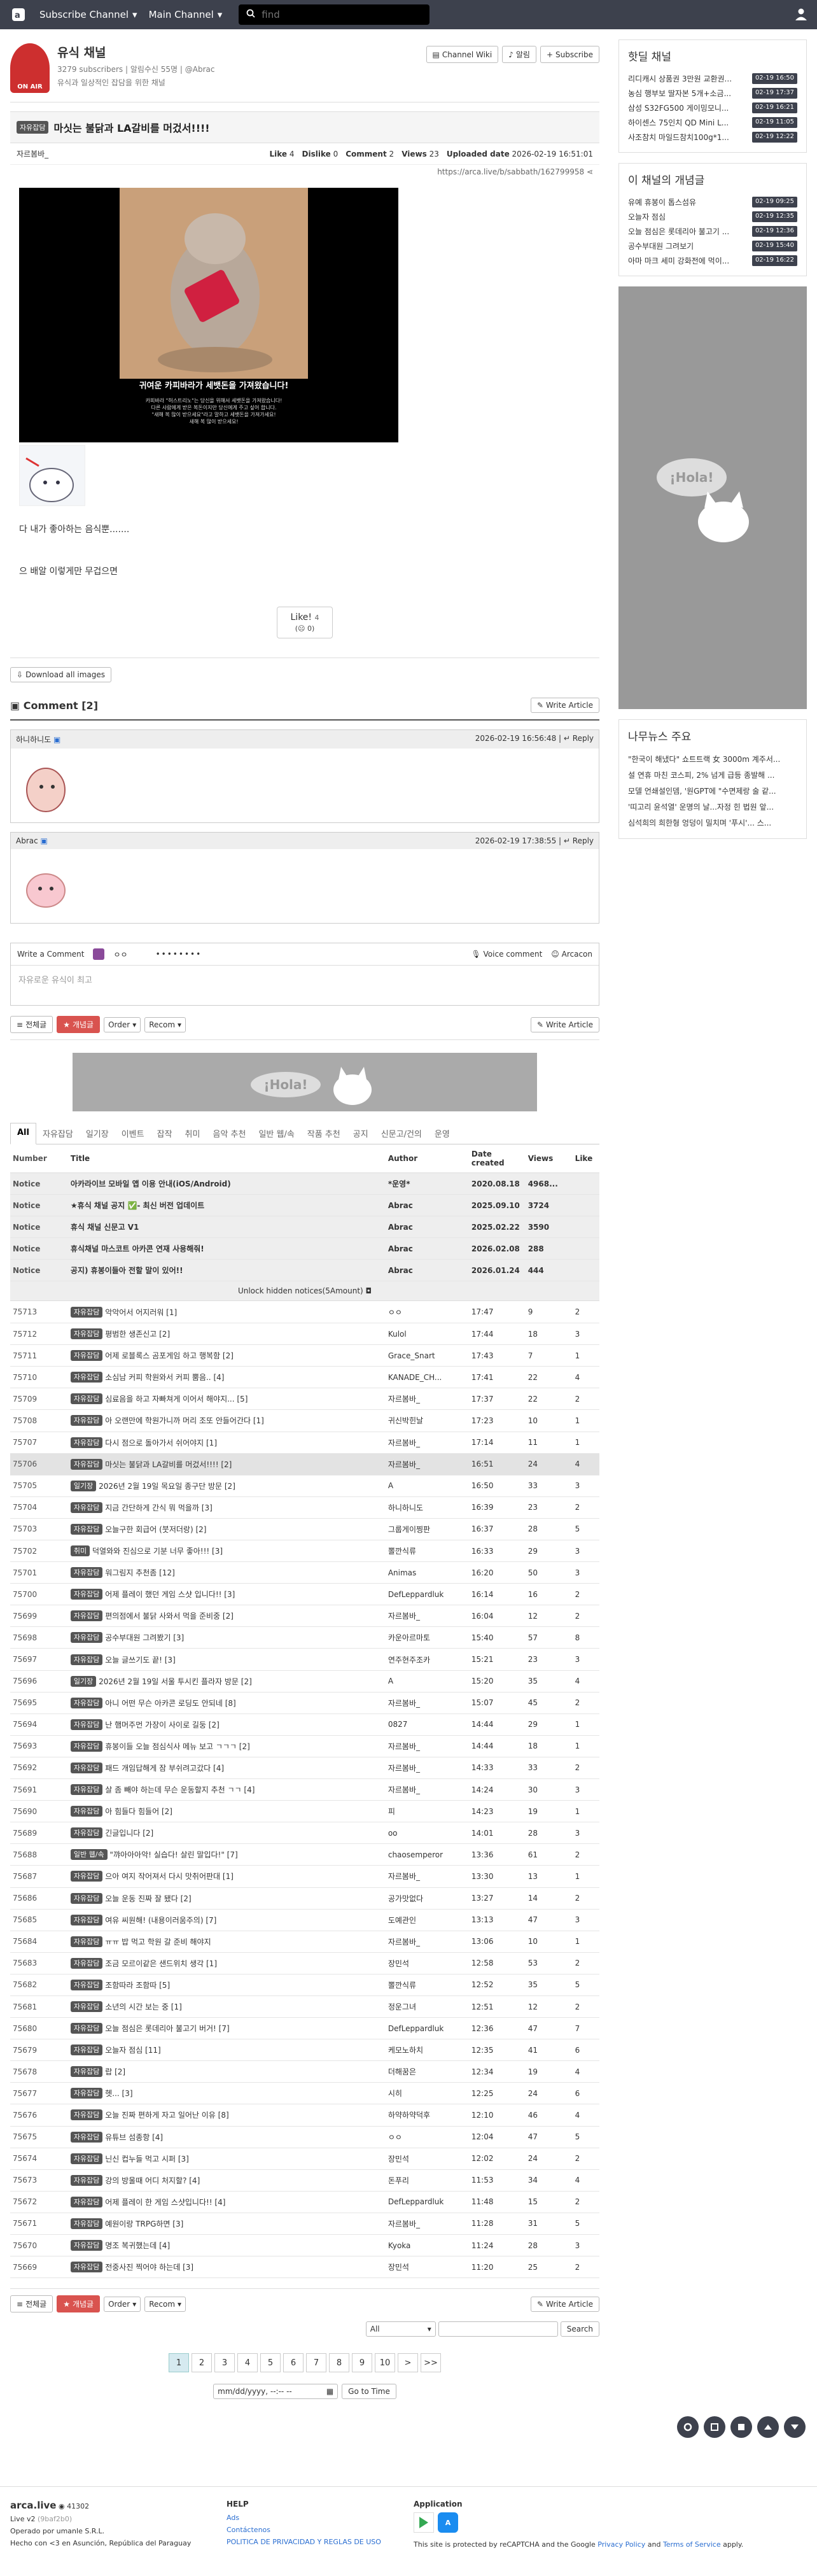 This screenshot has width=817, height=2576. Describe the element at coordinates (427, 2050) in the screenshot. I see `post-author: 케모노하치` at that location.